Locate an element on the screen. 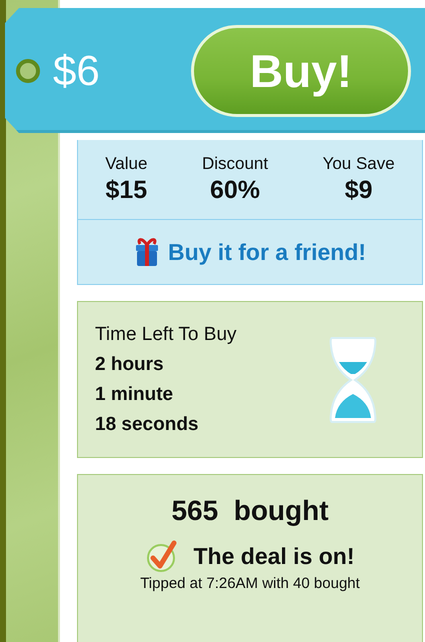  time-remaining: 2 hours is located at coordinates (130, 365).